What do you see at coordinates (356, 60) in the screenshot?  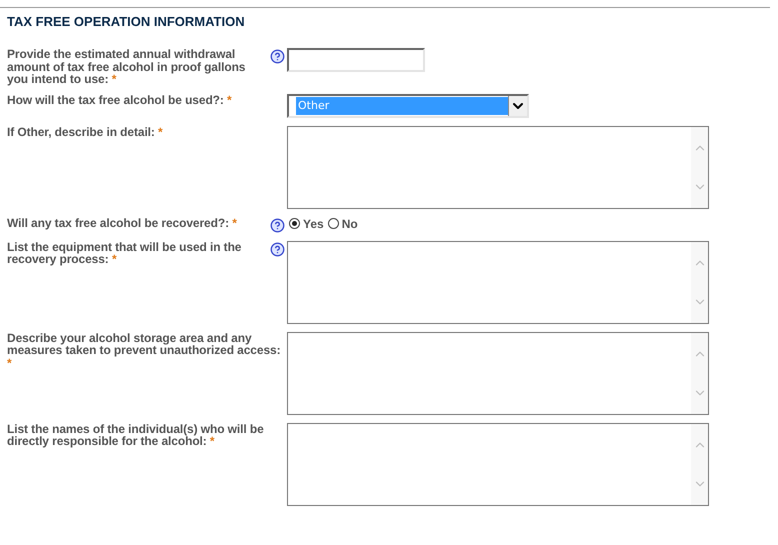 I see `text-input-field` at bounding box center [356, 60].